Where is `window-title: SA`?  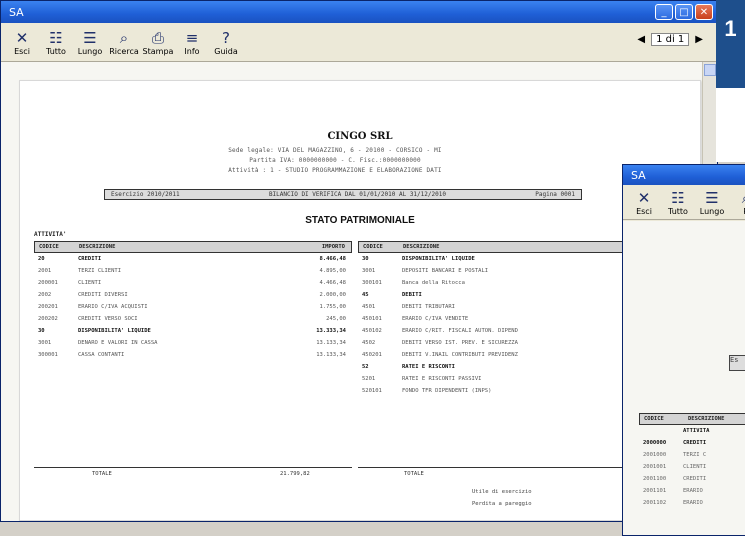
window-title: SA is located at coordinates (638, 175).